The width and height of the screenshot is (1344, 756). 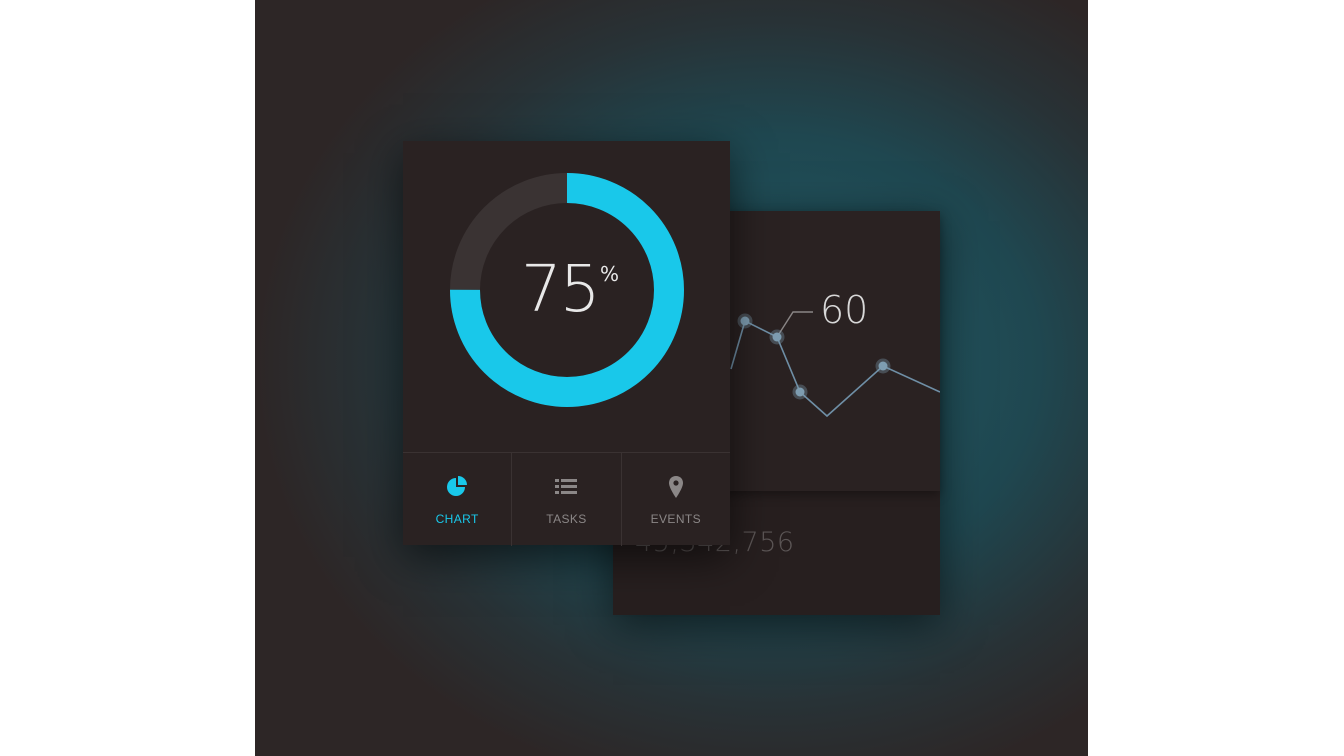 I want to click on tab-bar: CHART TASKS EVENTS, so click(x=566, y=499).